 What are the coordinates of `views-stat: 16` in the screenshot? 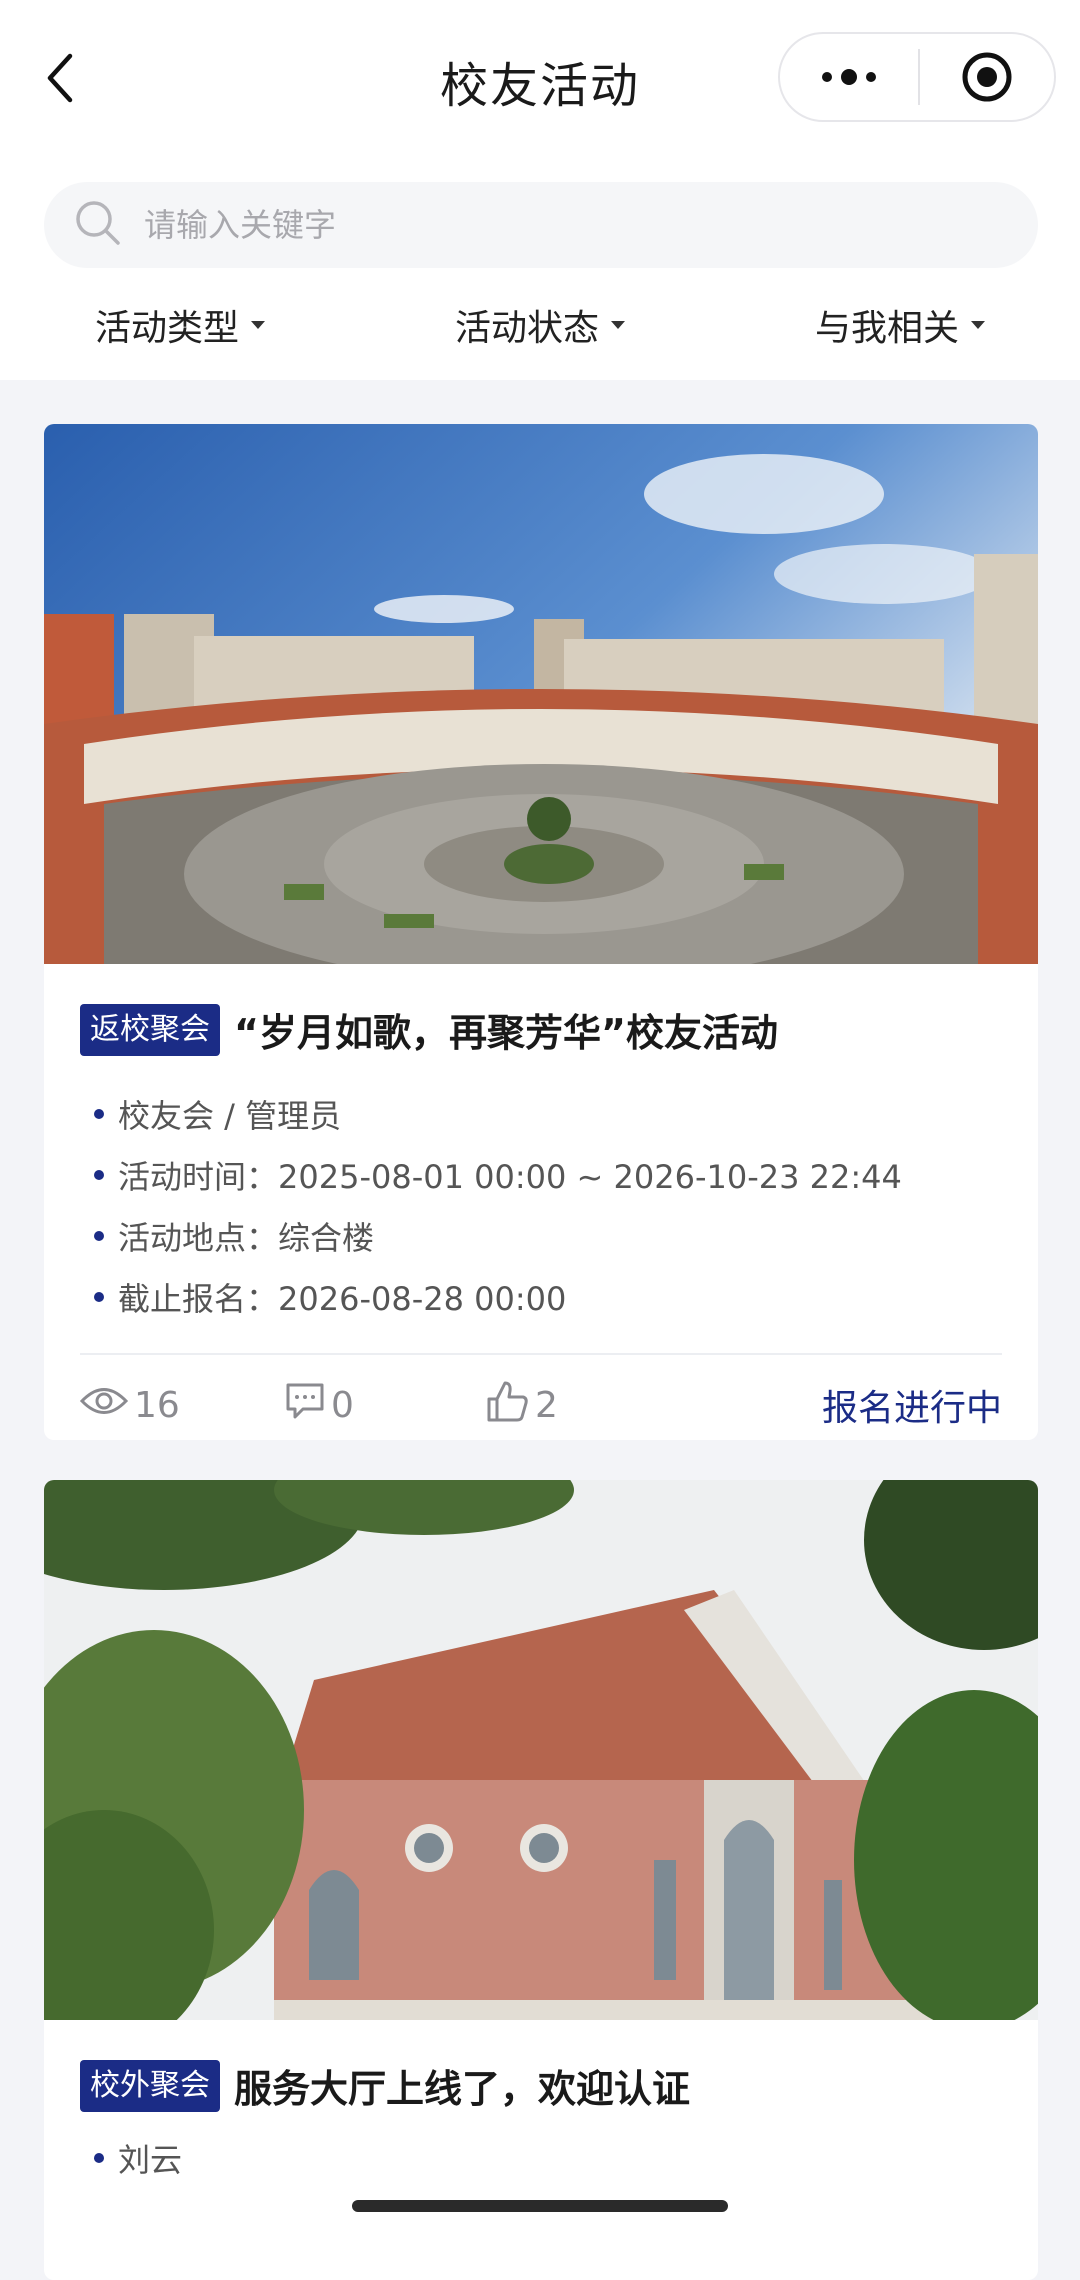 It's located at (129, 1405).